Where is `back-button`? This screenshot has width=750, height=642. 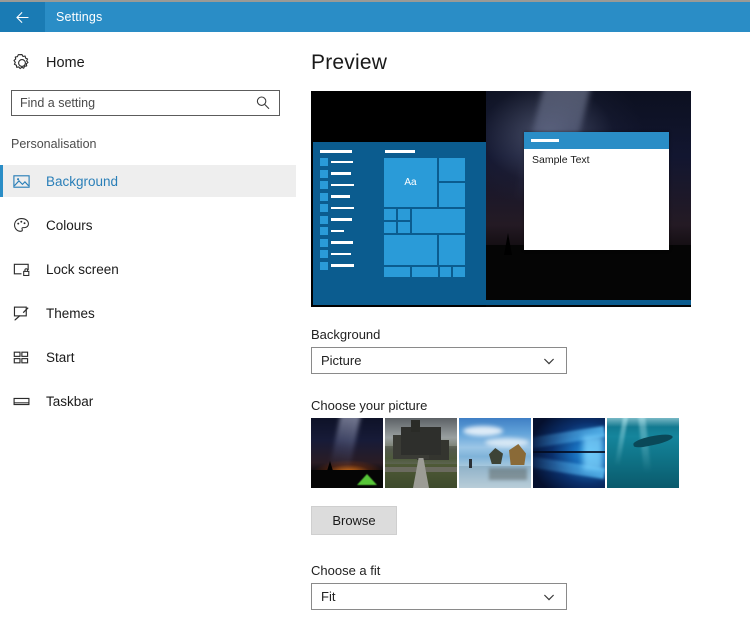
back-button is located at coordinates (22, 17).